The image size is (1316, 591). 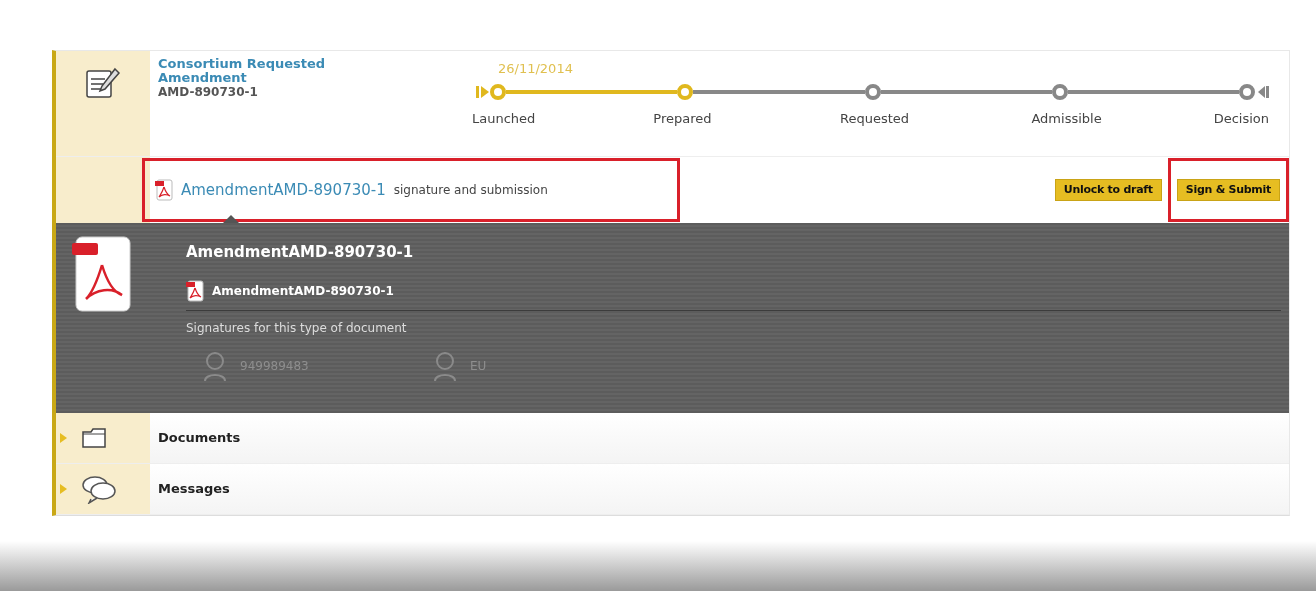 What do you see at coordinates (1263, 92) in the screenshot?
I see `end-marker-icon` at bounding box center [1263, 92].